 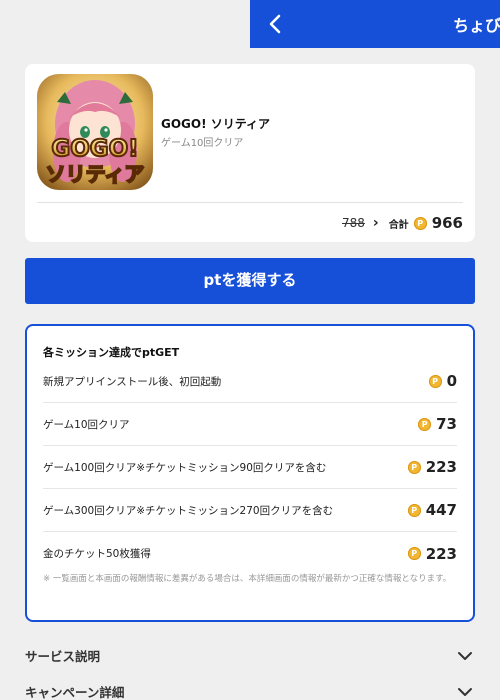 What do you see at coordinates (216, 124) in the screenshot?
I see `app-name: GOGO! ソリティア` at bounding box center [216, 124].